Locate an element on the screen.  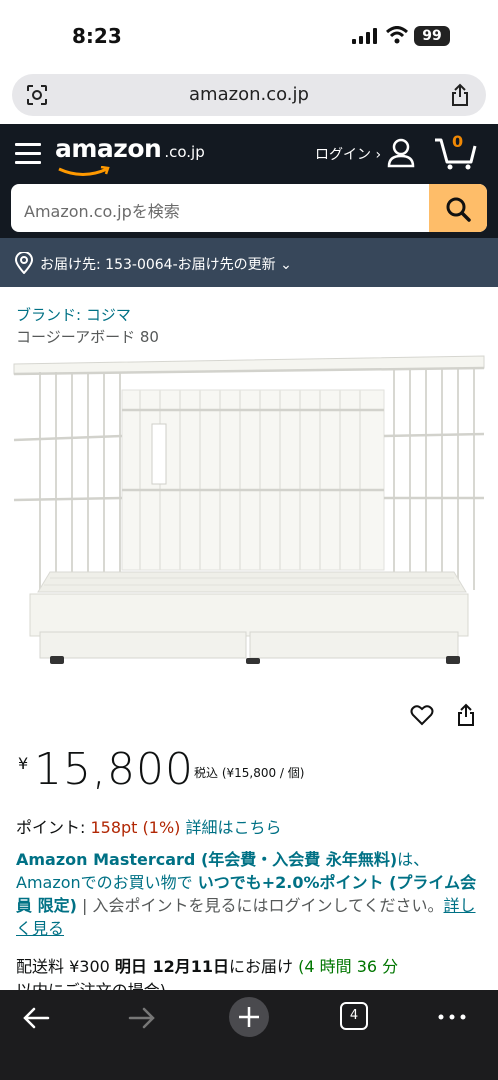
search-icon is located at coordinates (458, 209).